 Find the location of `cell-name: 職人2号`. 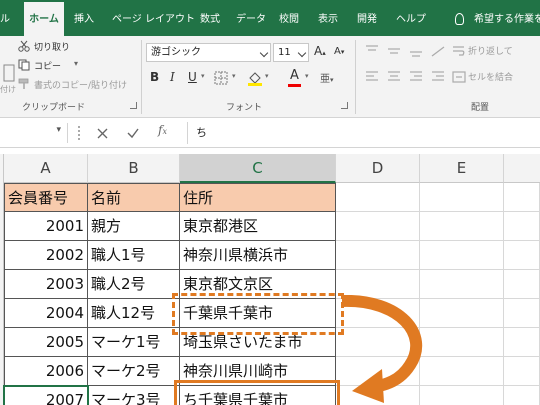

cell-name: 職人2号 is located at coordinates (134, 284).